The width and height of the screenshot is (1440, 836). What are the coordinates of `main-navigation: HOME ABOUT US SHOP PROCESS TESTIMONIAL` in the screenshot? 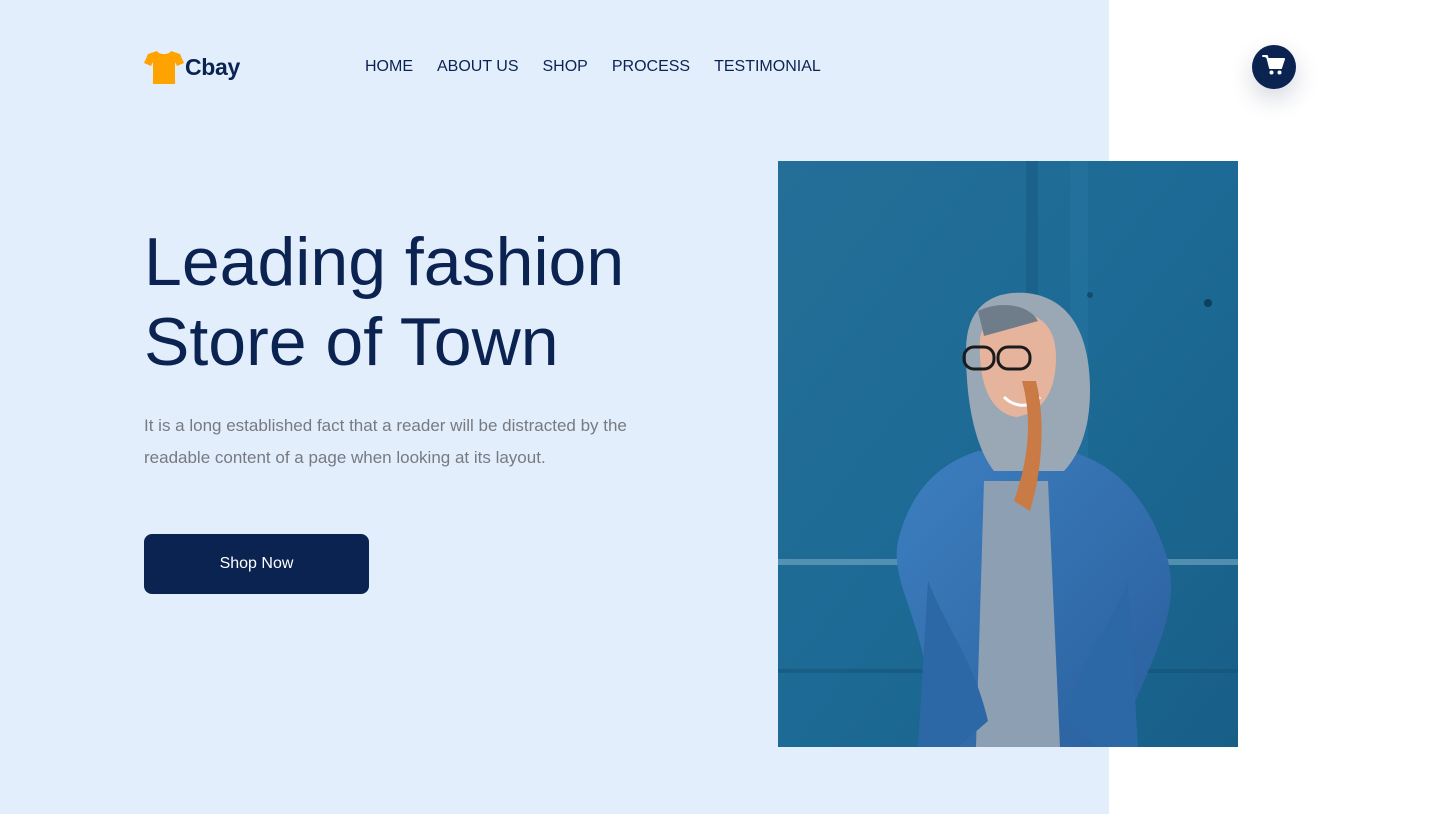 It's located at (605, 67).